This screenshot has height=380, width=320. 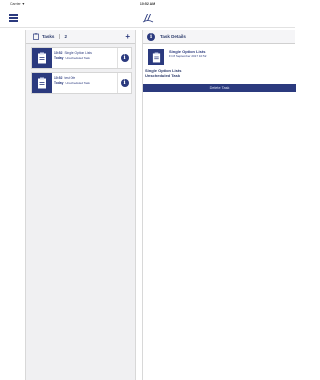 I want to click on status-time: 10:52 AM, so click(x=147, y=4).